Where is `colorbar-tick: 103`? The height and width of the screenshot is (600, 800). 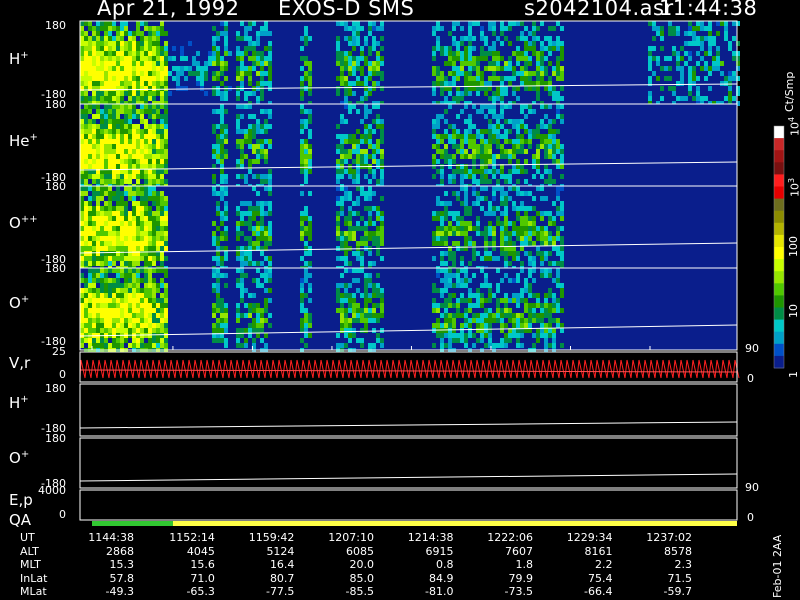 colorbar-tick: 103 is located at coordinates (793, 187).